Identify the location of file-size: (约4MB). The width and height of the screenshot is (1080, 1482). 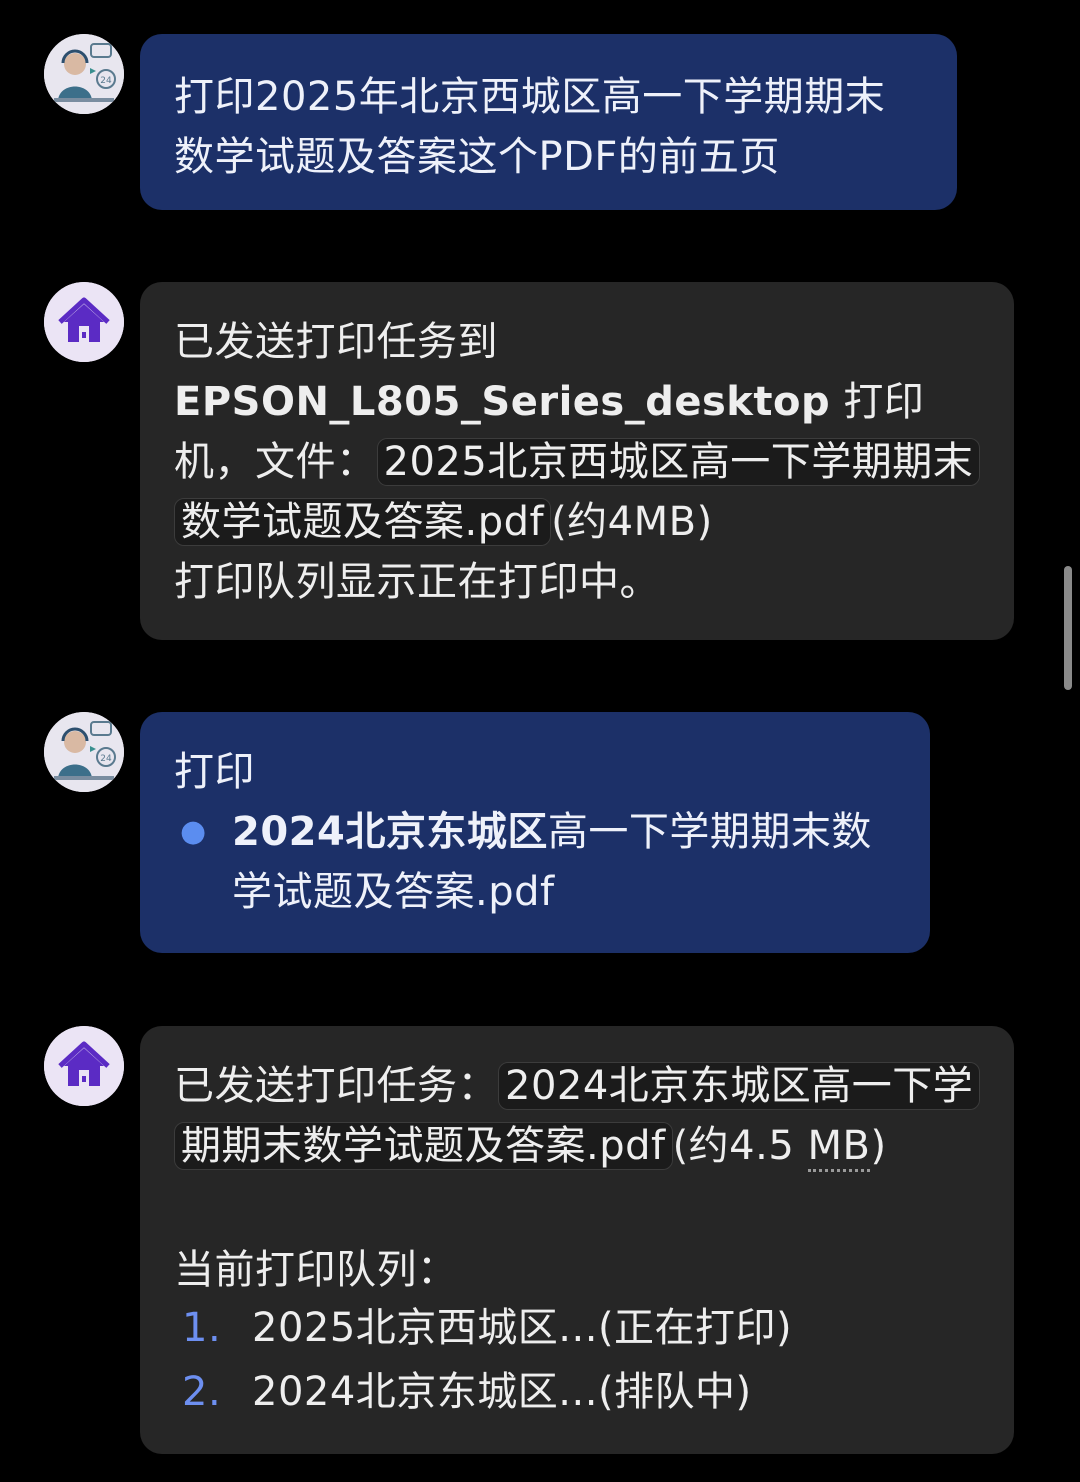
(632, 522).